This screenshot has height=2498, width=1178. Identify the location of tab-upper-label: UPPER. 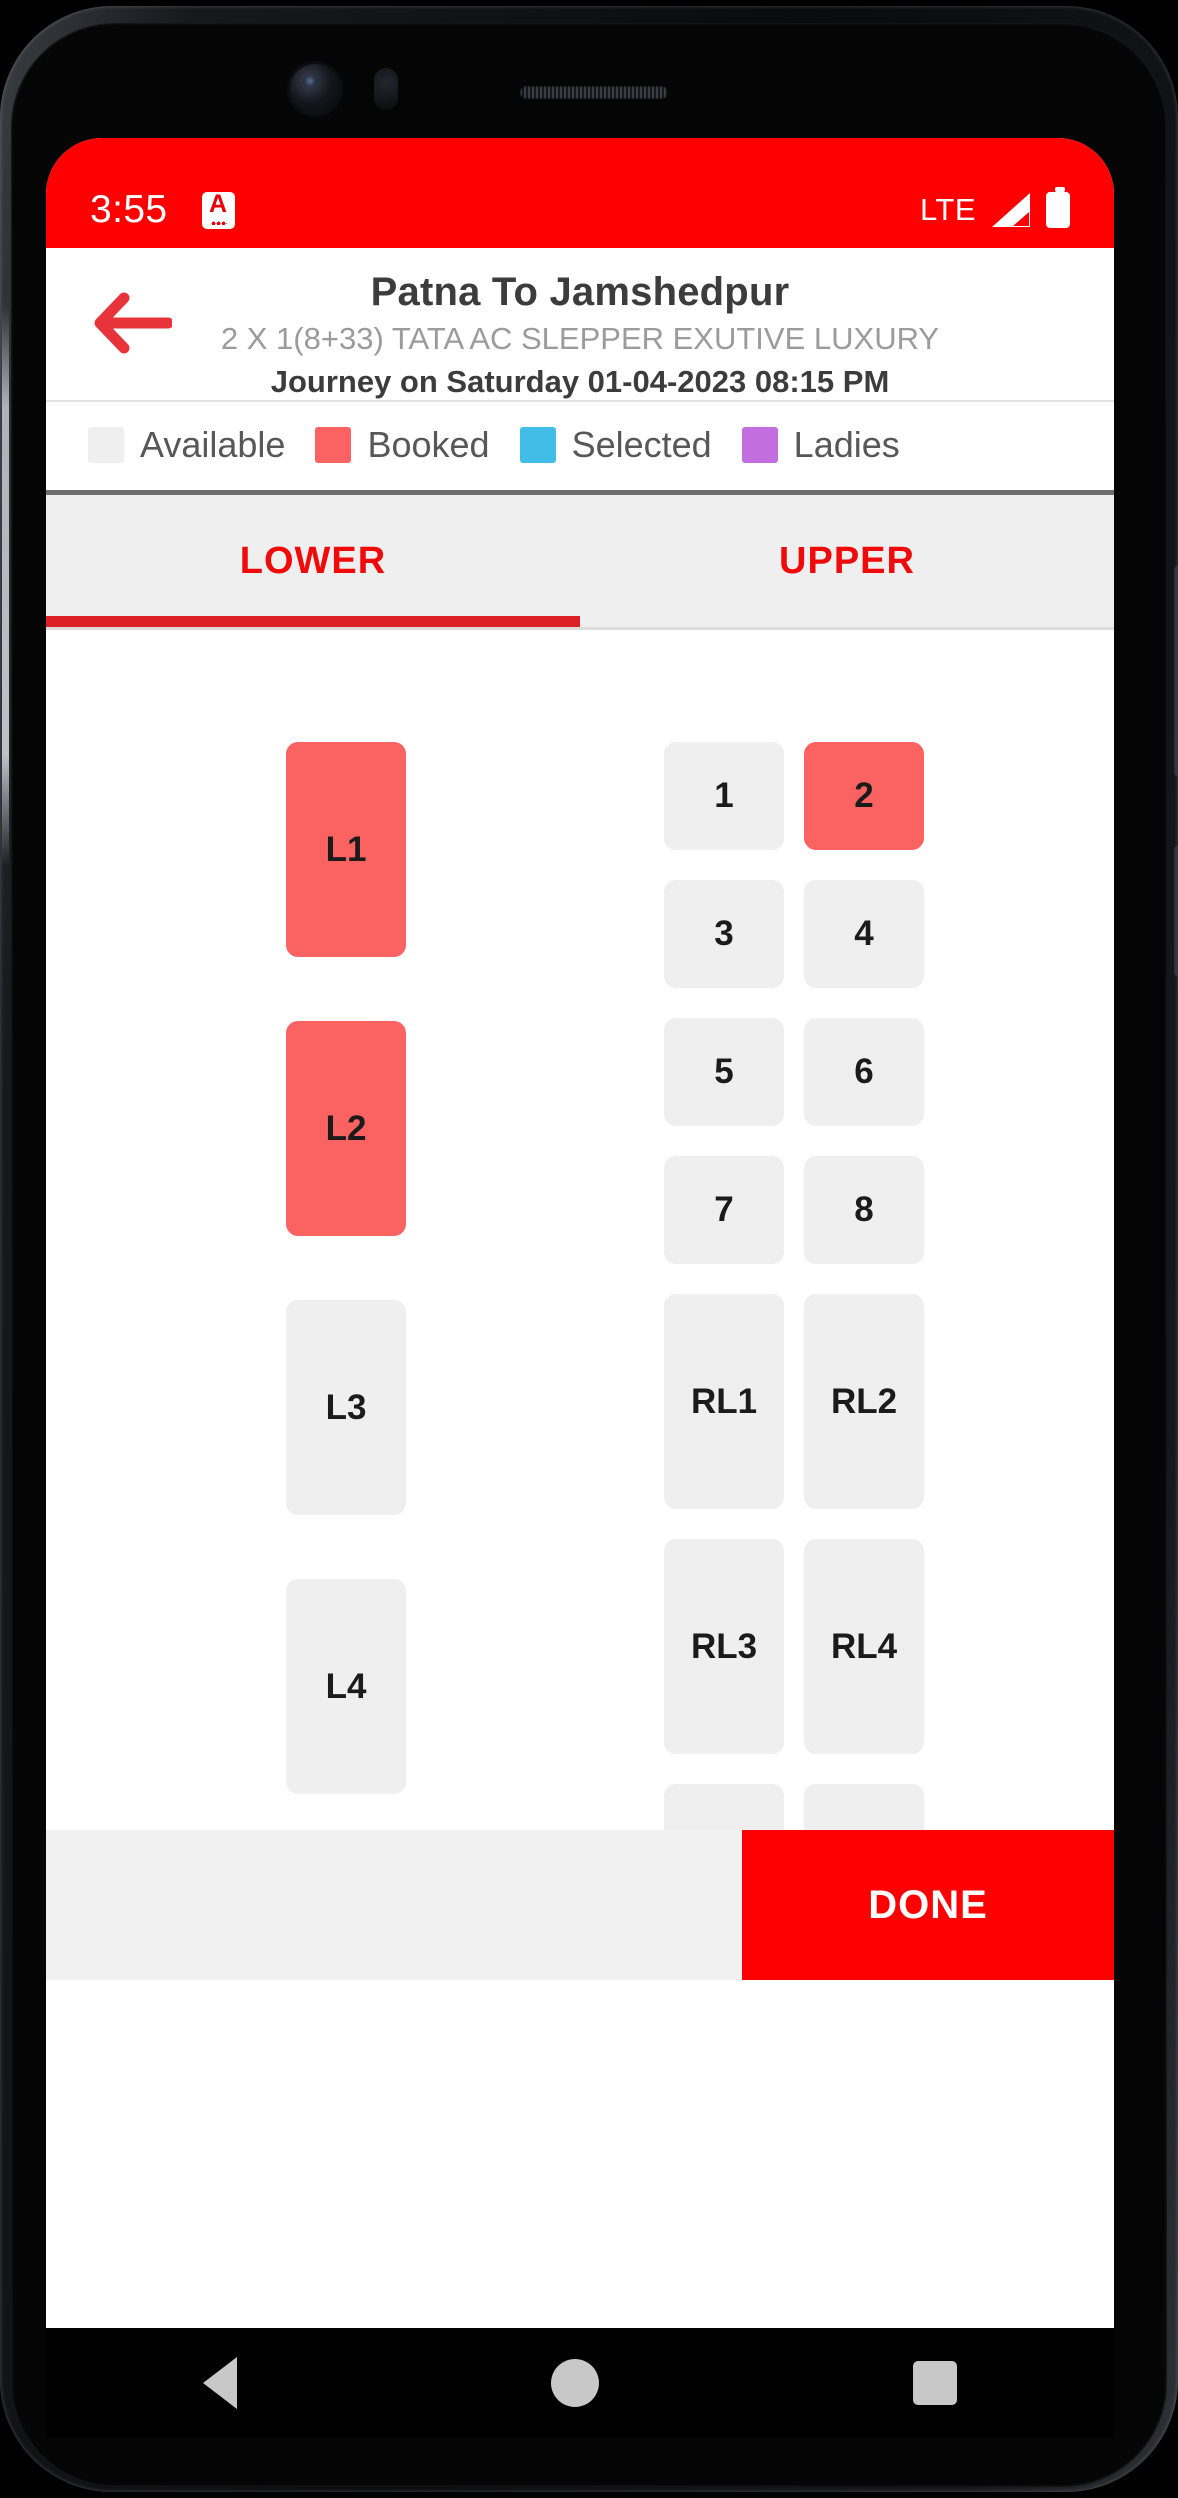
(847, 560).